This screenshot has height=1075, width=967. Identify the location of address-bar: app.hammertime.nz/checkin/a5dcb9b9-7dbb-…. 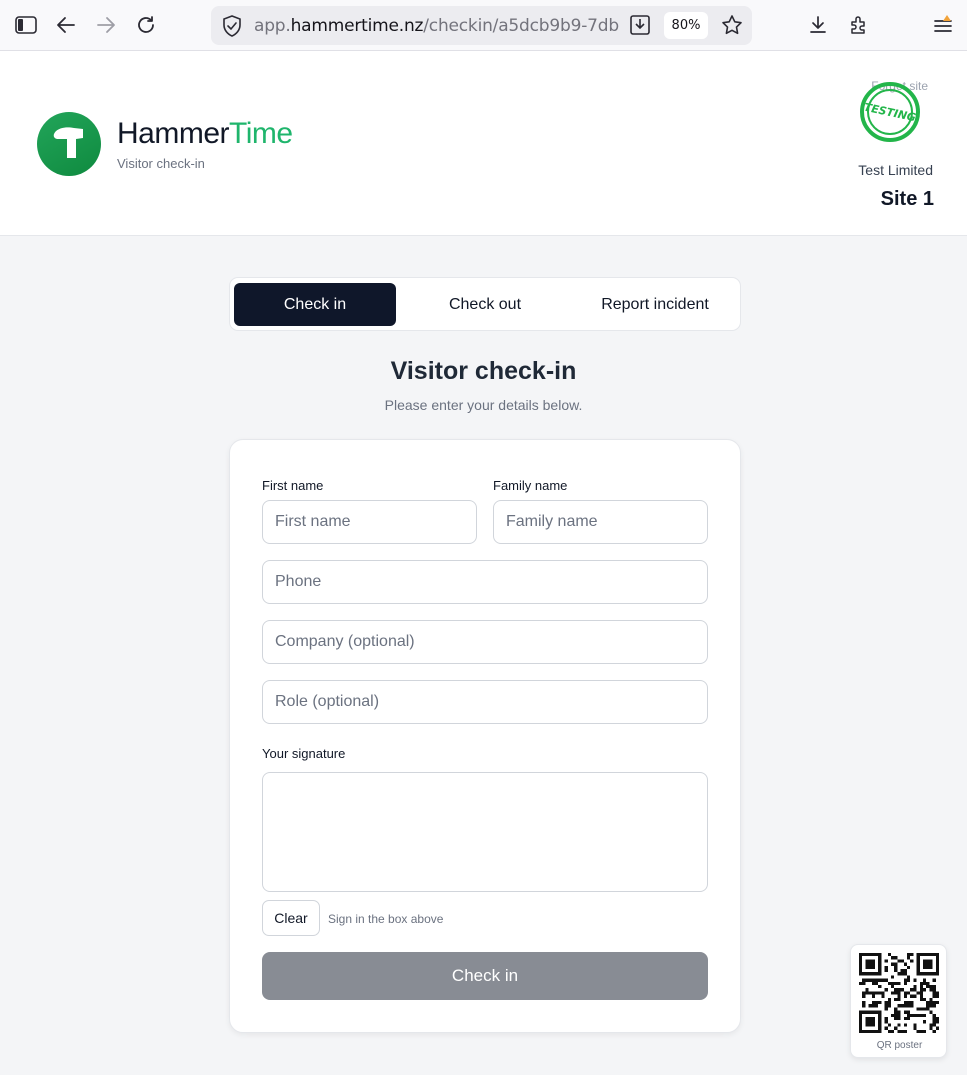
(481, 25).